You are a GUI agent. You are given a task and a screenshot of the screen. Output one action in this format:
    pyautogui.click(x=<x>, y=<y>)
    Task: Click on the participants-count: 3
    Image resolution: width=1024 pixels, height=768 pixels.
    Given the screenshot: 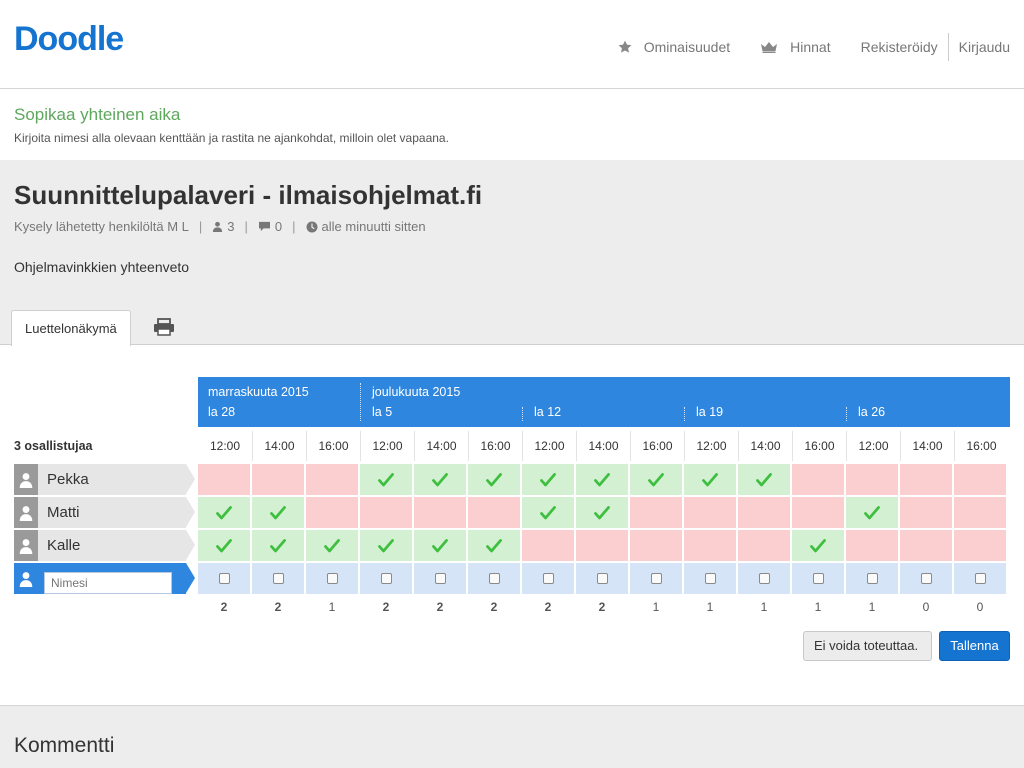 What is the action you would take?
    pyautogui.click(x=231, y=226)
    